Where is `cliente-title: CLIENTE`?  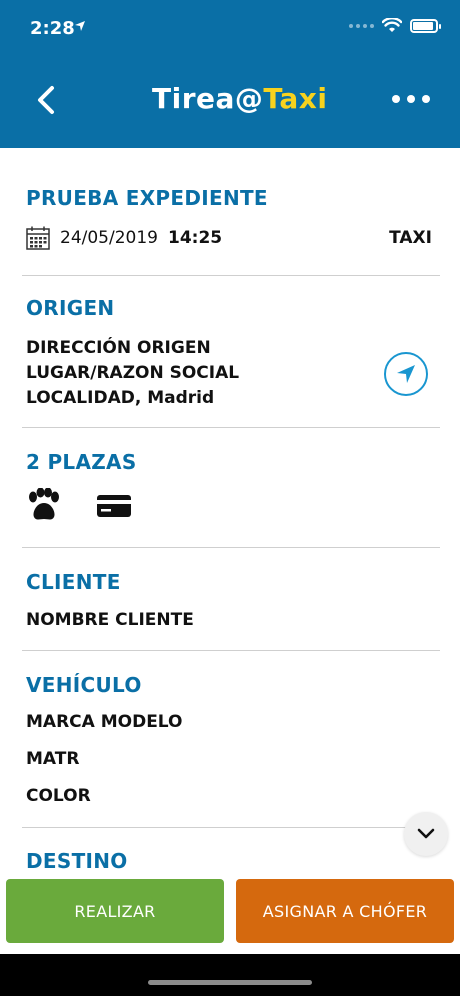 cliente-title: CLIENTE is located at coordinates (73, 582).